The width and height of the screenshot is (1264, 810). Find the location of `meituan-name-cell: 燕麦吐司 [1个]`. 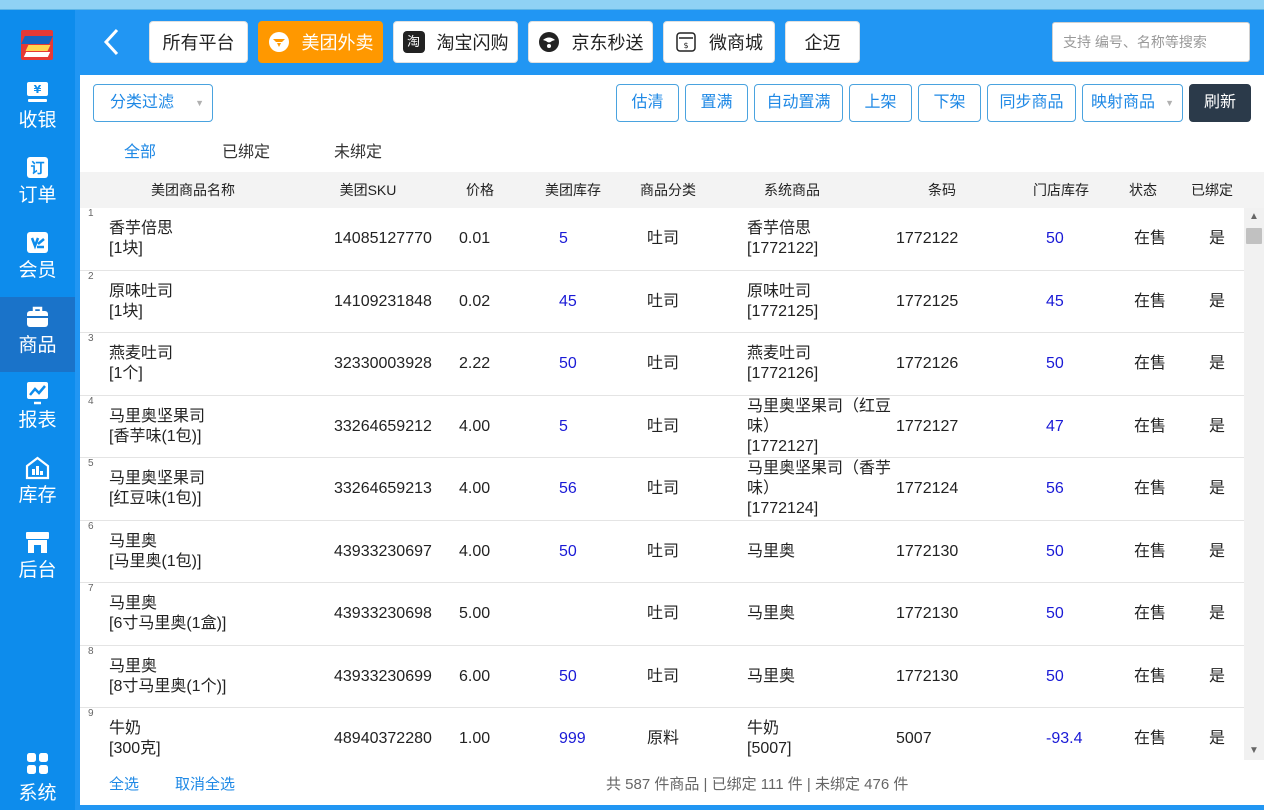

meituan-name-cell: 燕麦吐司 [1个] is located at coordinates (141, 364).